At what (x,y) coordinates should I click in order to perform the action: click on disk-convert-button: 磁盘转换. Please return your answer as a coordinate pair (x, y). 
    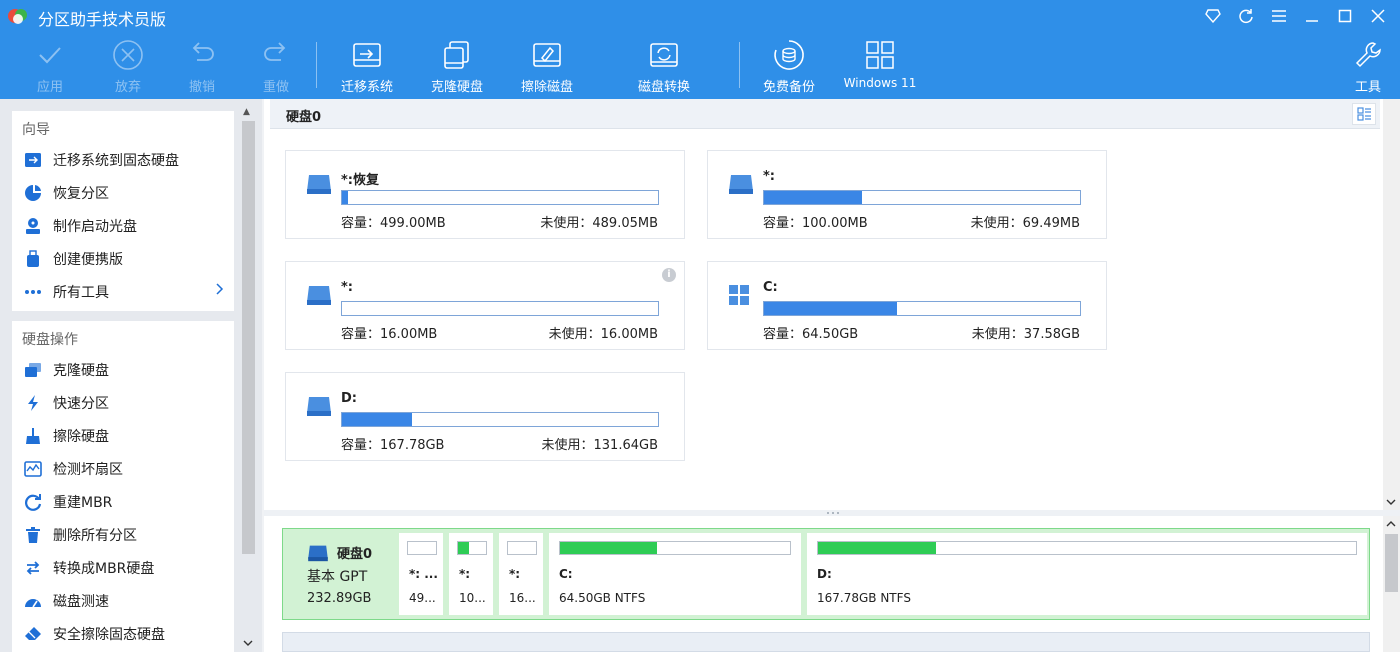
    Looking at the image, I should click on (664, 67).